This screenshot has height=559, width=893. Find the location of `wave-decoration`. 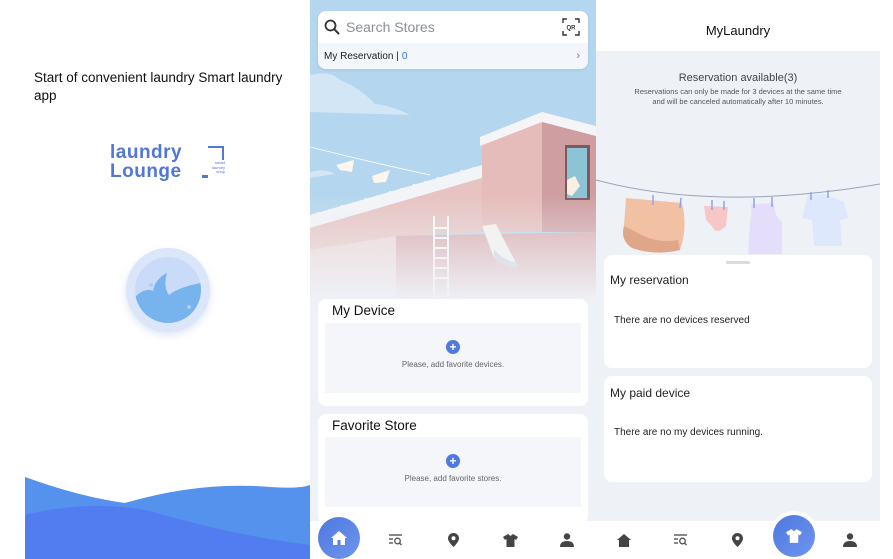

wave-decoration is located at coordinates (167, 518).